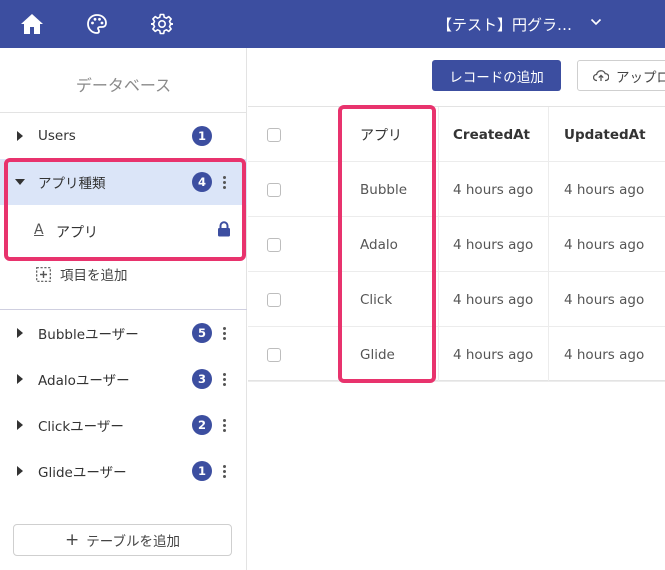  I want to click on table-label: Users, so click(57, 136).